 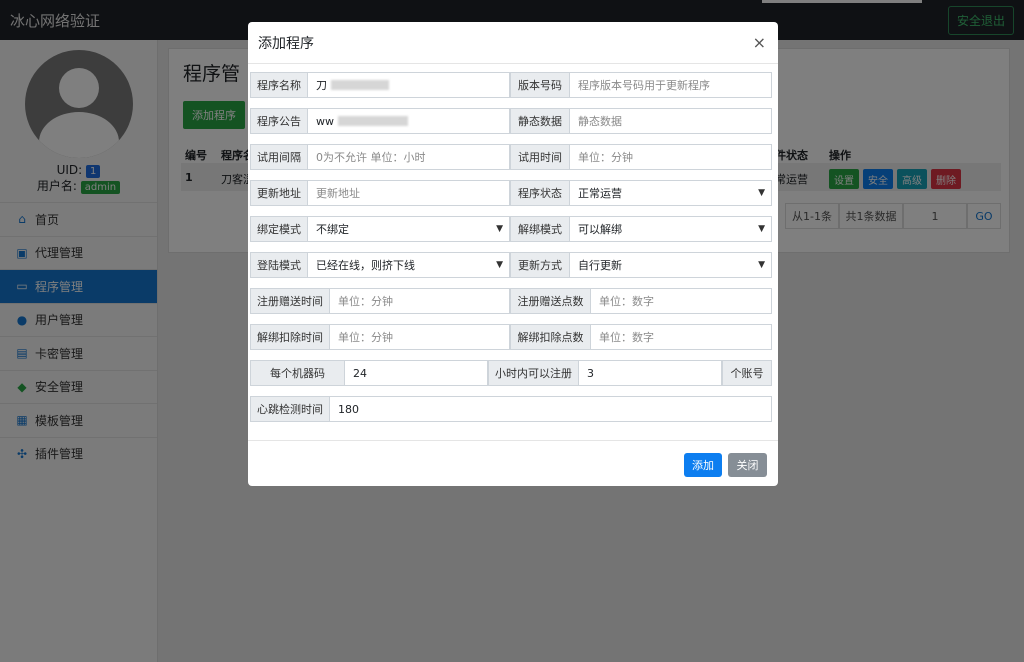 I want to click on row-register-limit: 每个机器码 24 小时内可以注册 3 个账号, so click(x=511, y=373).